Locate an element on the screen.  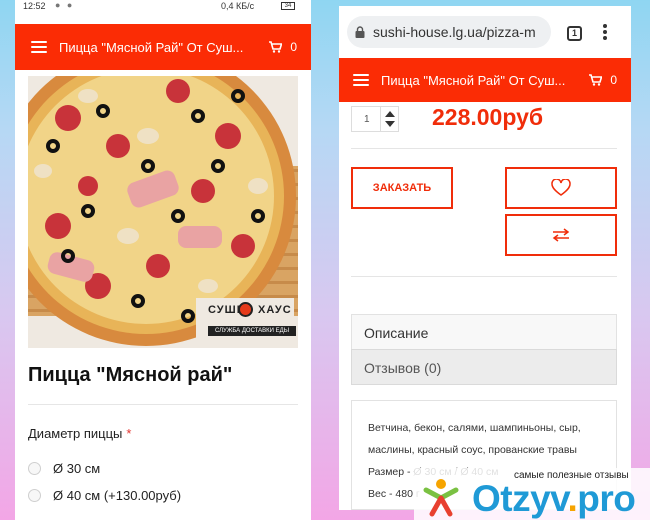
size-option-40: Ø 40 см (+130.00руб) is located at coordinates (104, 495).